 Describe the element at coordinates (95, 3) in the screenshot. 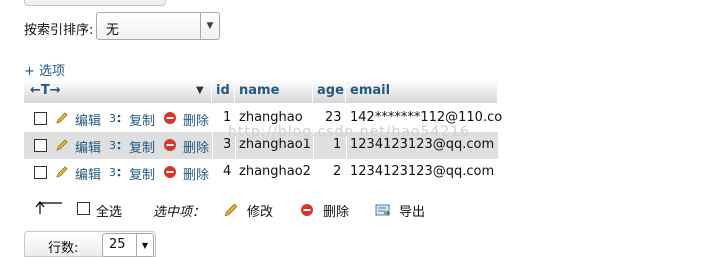

I see `top-toolbar-fragment` at that location.